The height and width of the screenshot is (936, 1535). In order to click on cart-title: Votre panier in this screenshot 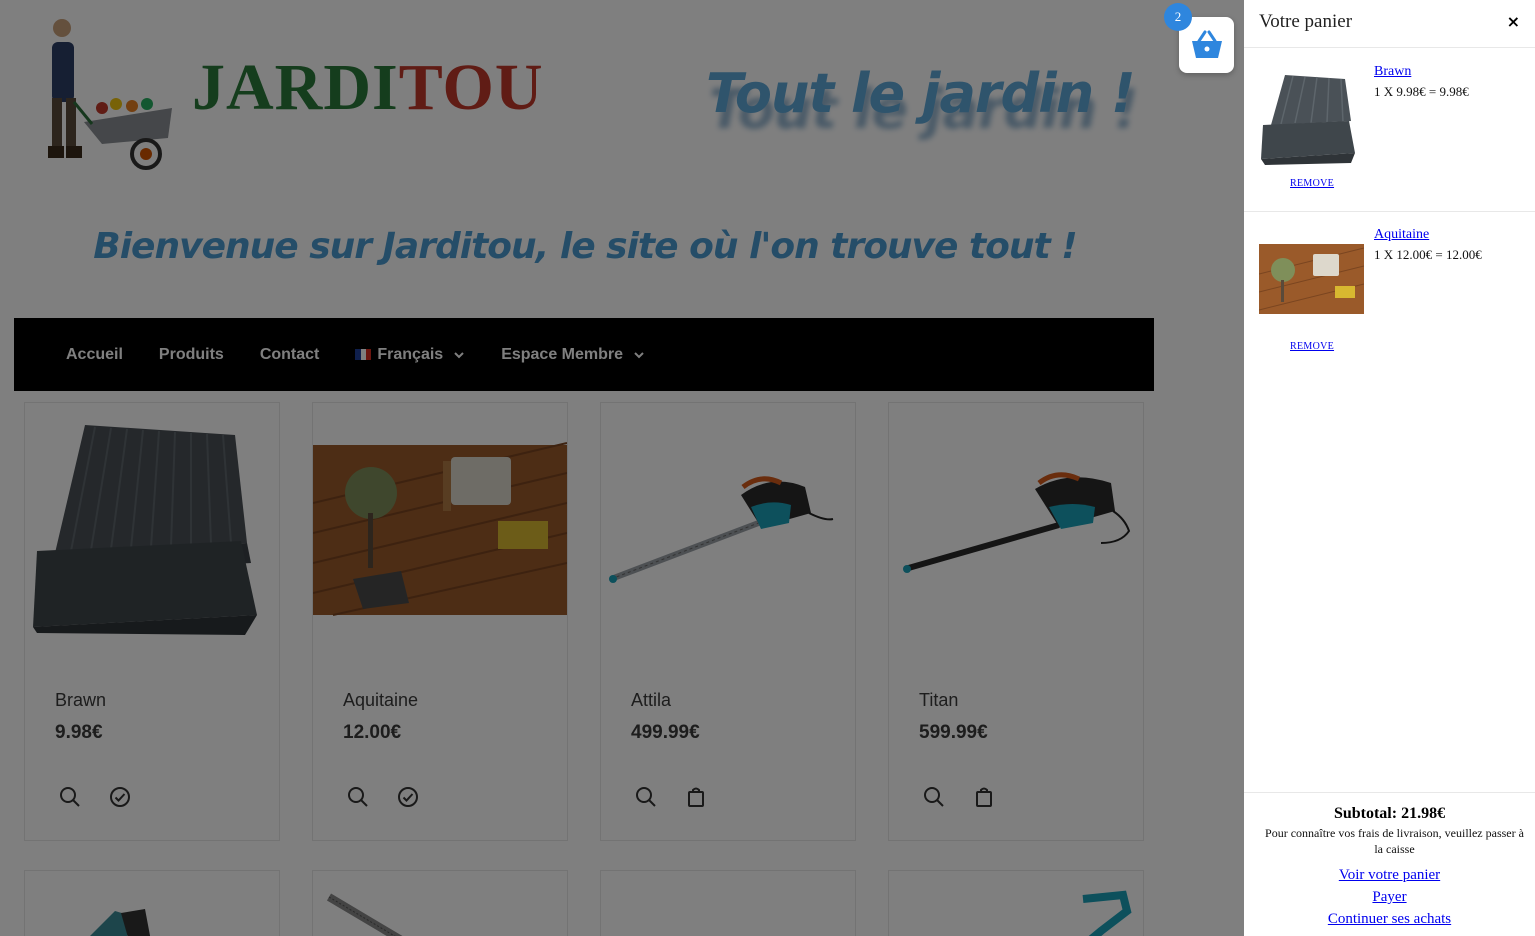, I will do `click(1306, 21)`.